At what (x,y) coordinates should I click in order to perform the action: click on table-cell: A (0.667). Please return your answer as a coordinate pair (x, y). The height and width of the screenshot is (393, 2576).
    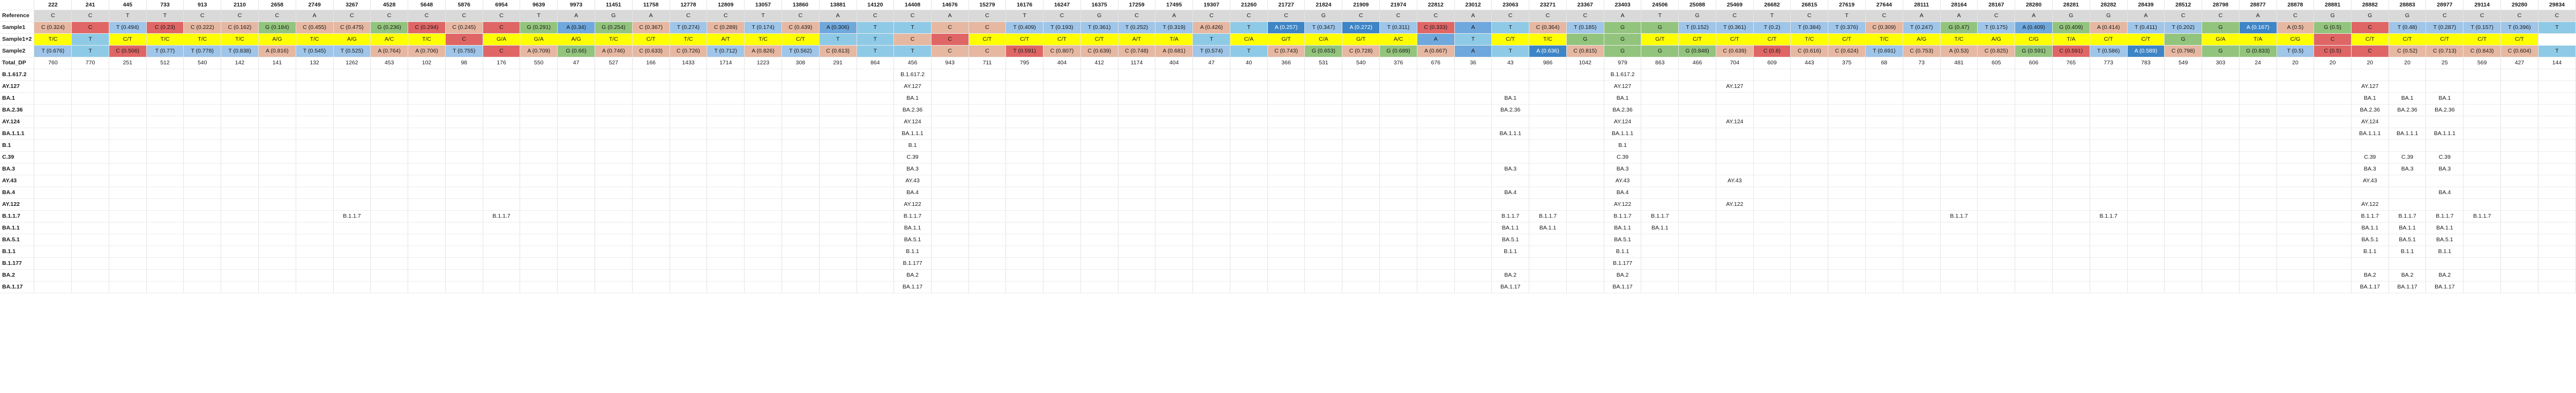
    Looking at the image, I should click on (1436, 51).